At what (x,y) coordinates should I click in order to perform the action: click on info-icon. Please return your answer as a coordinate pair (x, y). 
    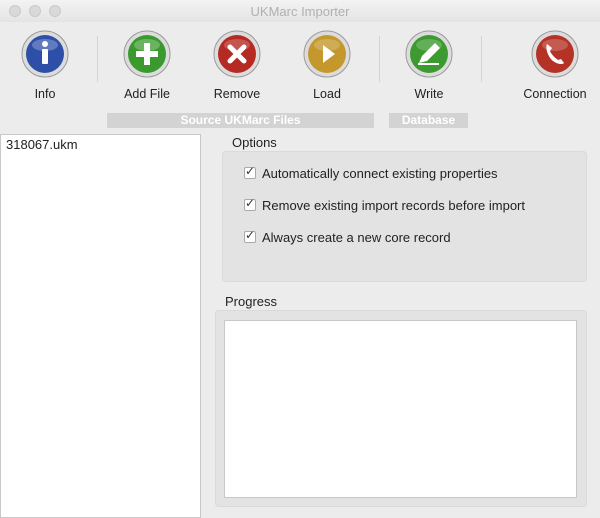
    Looking at the image, I should click on (45, 54).